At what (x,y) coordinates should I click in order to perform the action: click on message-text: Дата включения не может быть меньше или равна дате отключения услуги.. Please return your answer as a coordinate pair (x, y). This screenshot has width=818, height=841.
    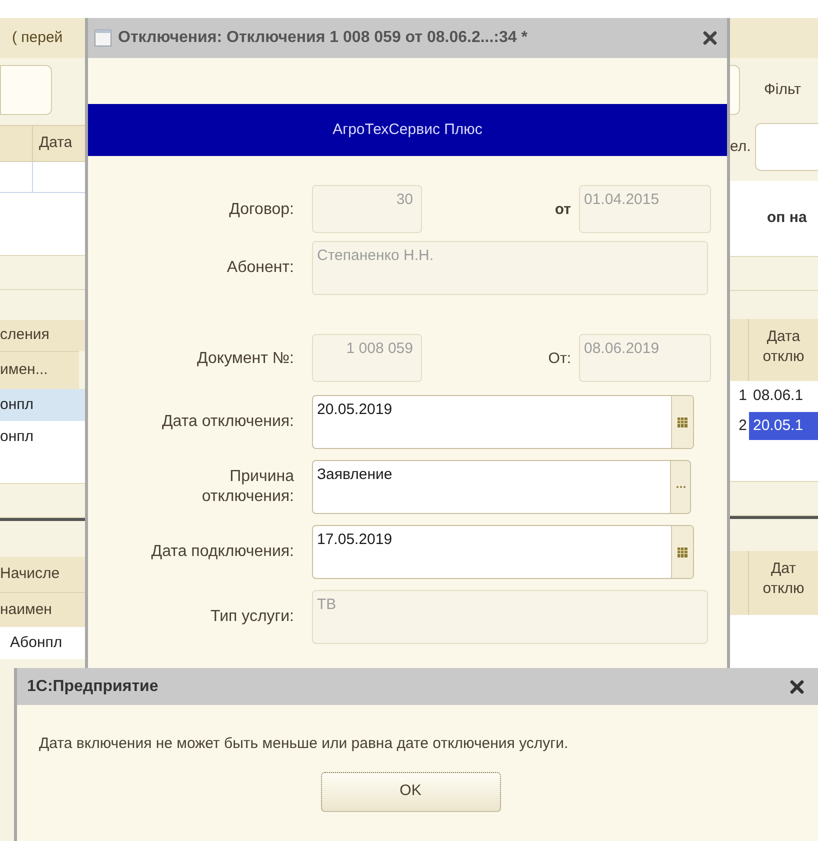
    Looking at the image, I should click on (304, 744).